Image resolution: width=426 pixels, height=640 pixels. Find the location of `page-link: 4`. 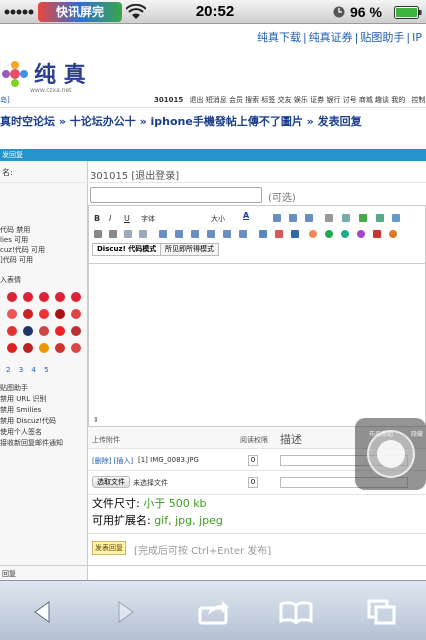

page-link: 4 is located at coordinates (33, 370).